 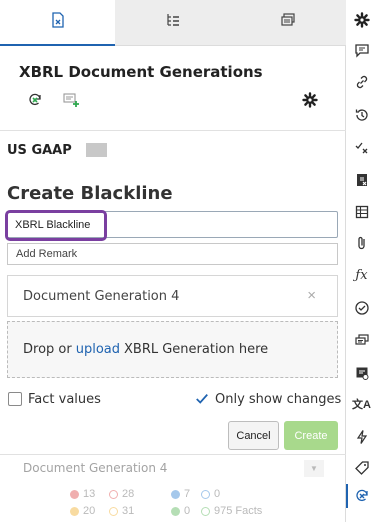 What do you see at coordinates (171, 225) in the screenshot?
I see `blackline-name-field` at bounding box center [171, 225].